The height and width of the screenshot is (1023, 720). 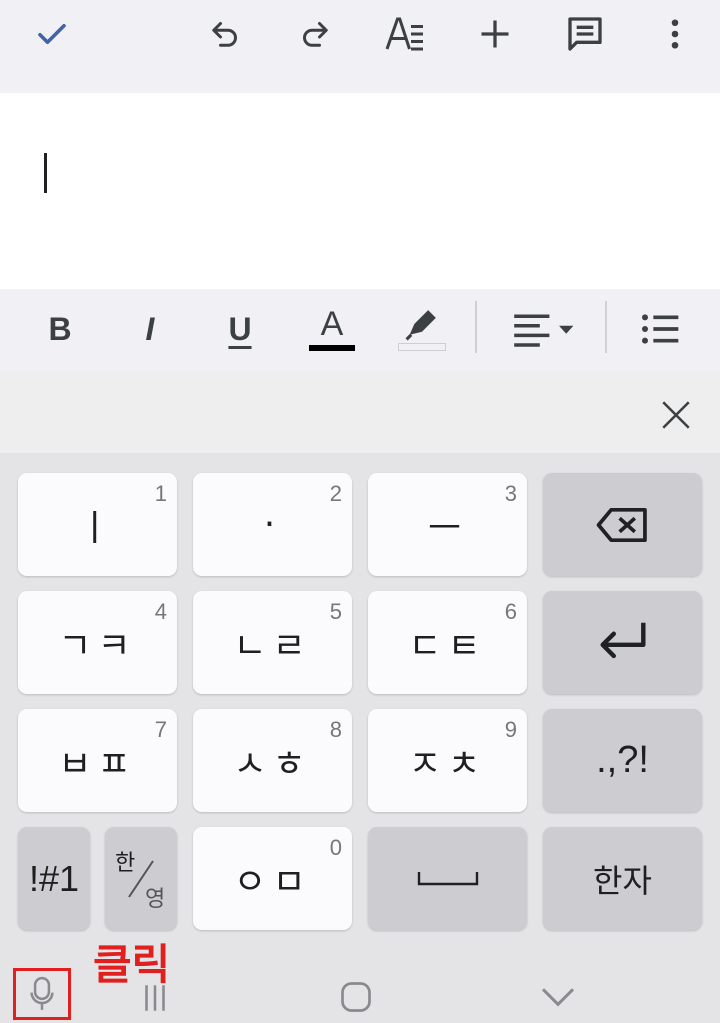 I want to click on close-icon, so click(x=676, y=415).